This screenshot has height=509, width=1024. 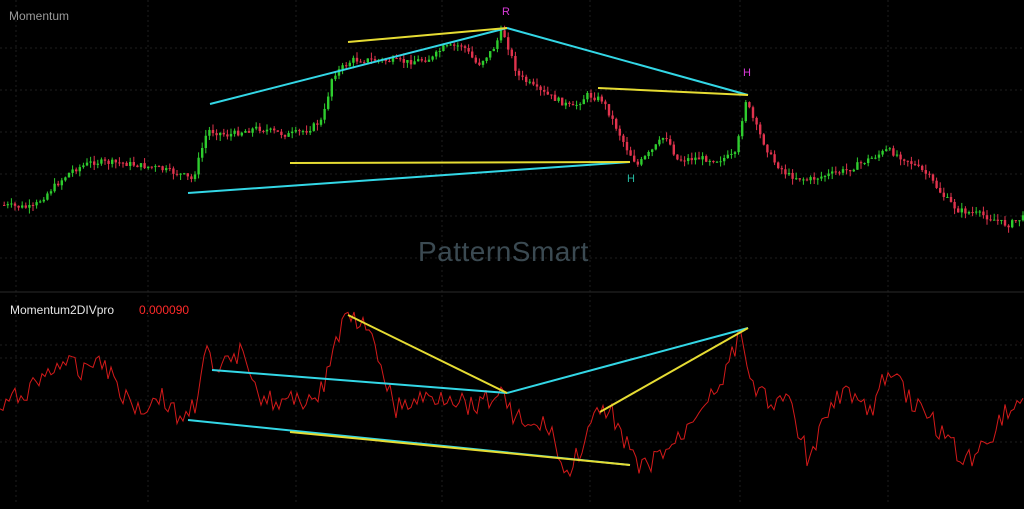 What do you see at coordinates (460, 162) in the screenshot?
I see `pattern-line-yellow` at bounding box center [460, 162].